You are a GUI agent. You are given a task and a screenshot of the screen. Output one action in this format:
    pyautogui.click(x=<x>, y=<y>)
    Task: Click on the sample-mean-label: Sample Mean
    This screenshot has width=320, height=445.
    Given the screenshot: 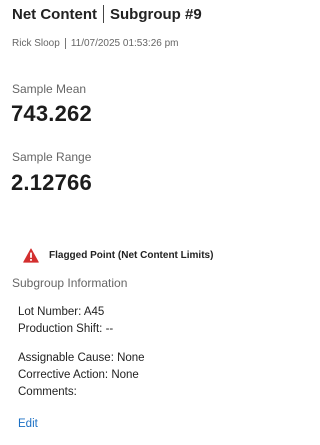 What is the action you would take?
    pyautogui.click(x=49, y=89)
    